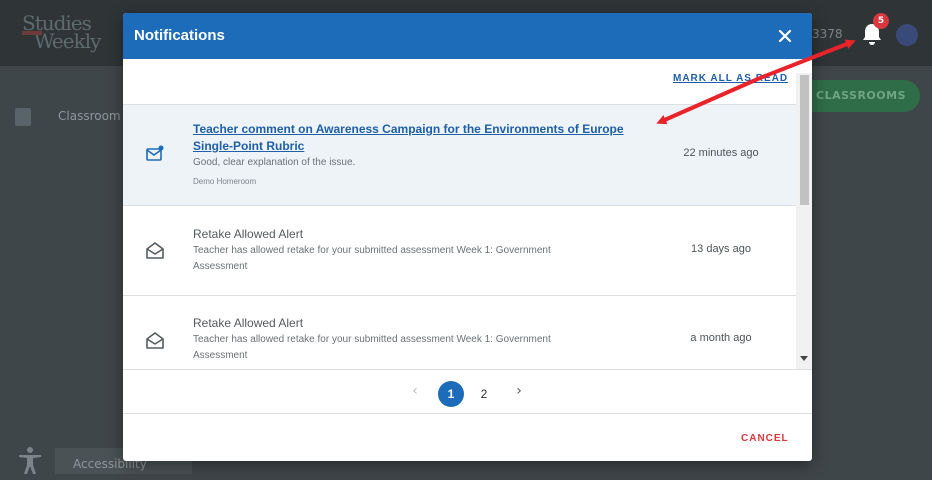 The image size is (932, 480). Describe the element at coordinates (721, 249) in the screenshot. I see `notification-time: 13 days ago` at that location.